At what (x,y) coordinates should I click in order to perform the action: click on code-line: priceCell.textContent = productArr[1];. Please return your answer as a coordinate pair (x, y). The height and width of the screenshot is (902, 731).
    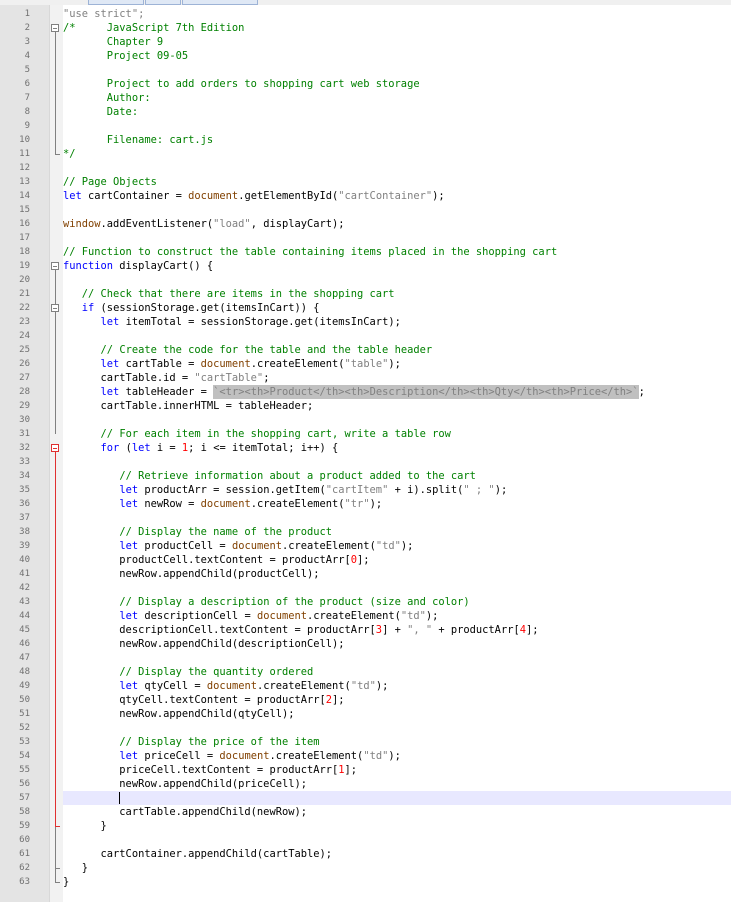
    Looking at the image, I should click on (210, 770).